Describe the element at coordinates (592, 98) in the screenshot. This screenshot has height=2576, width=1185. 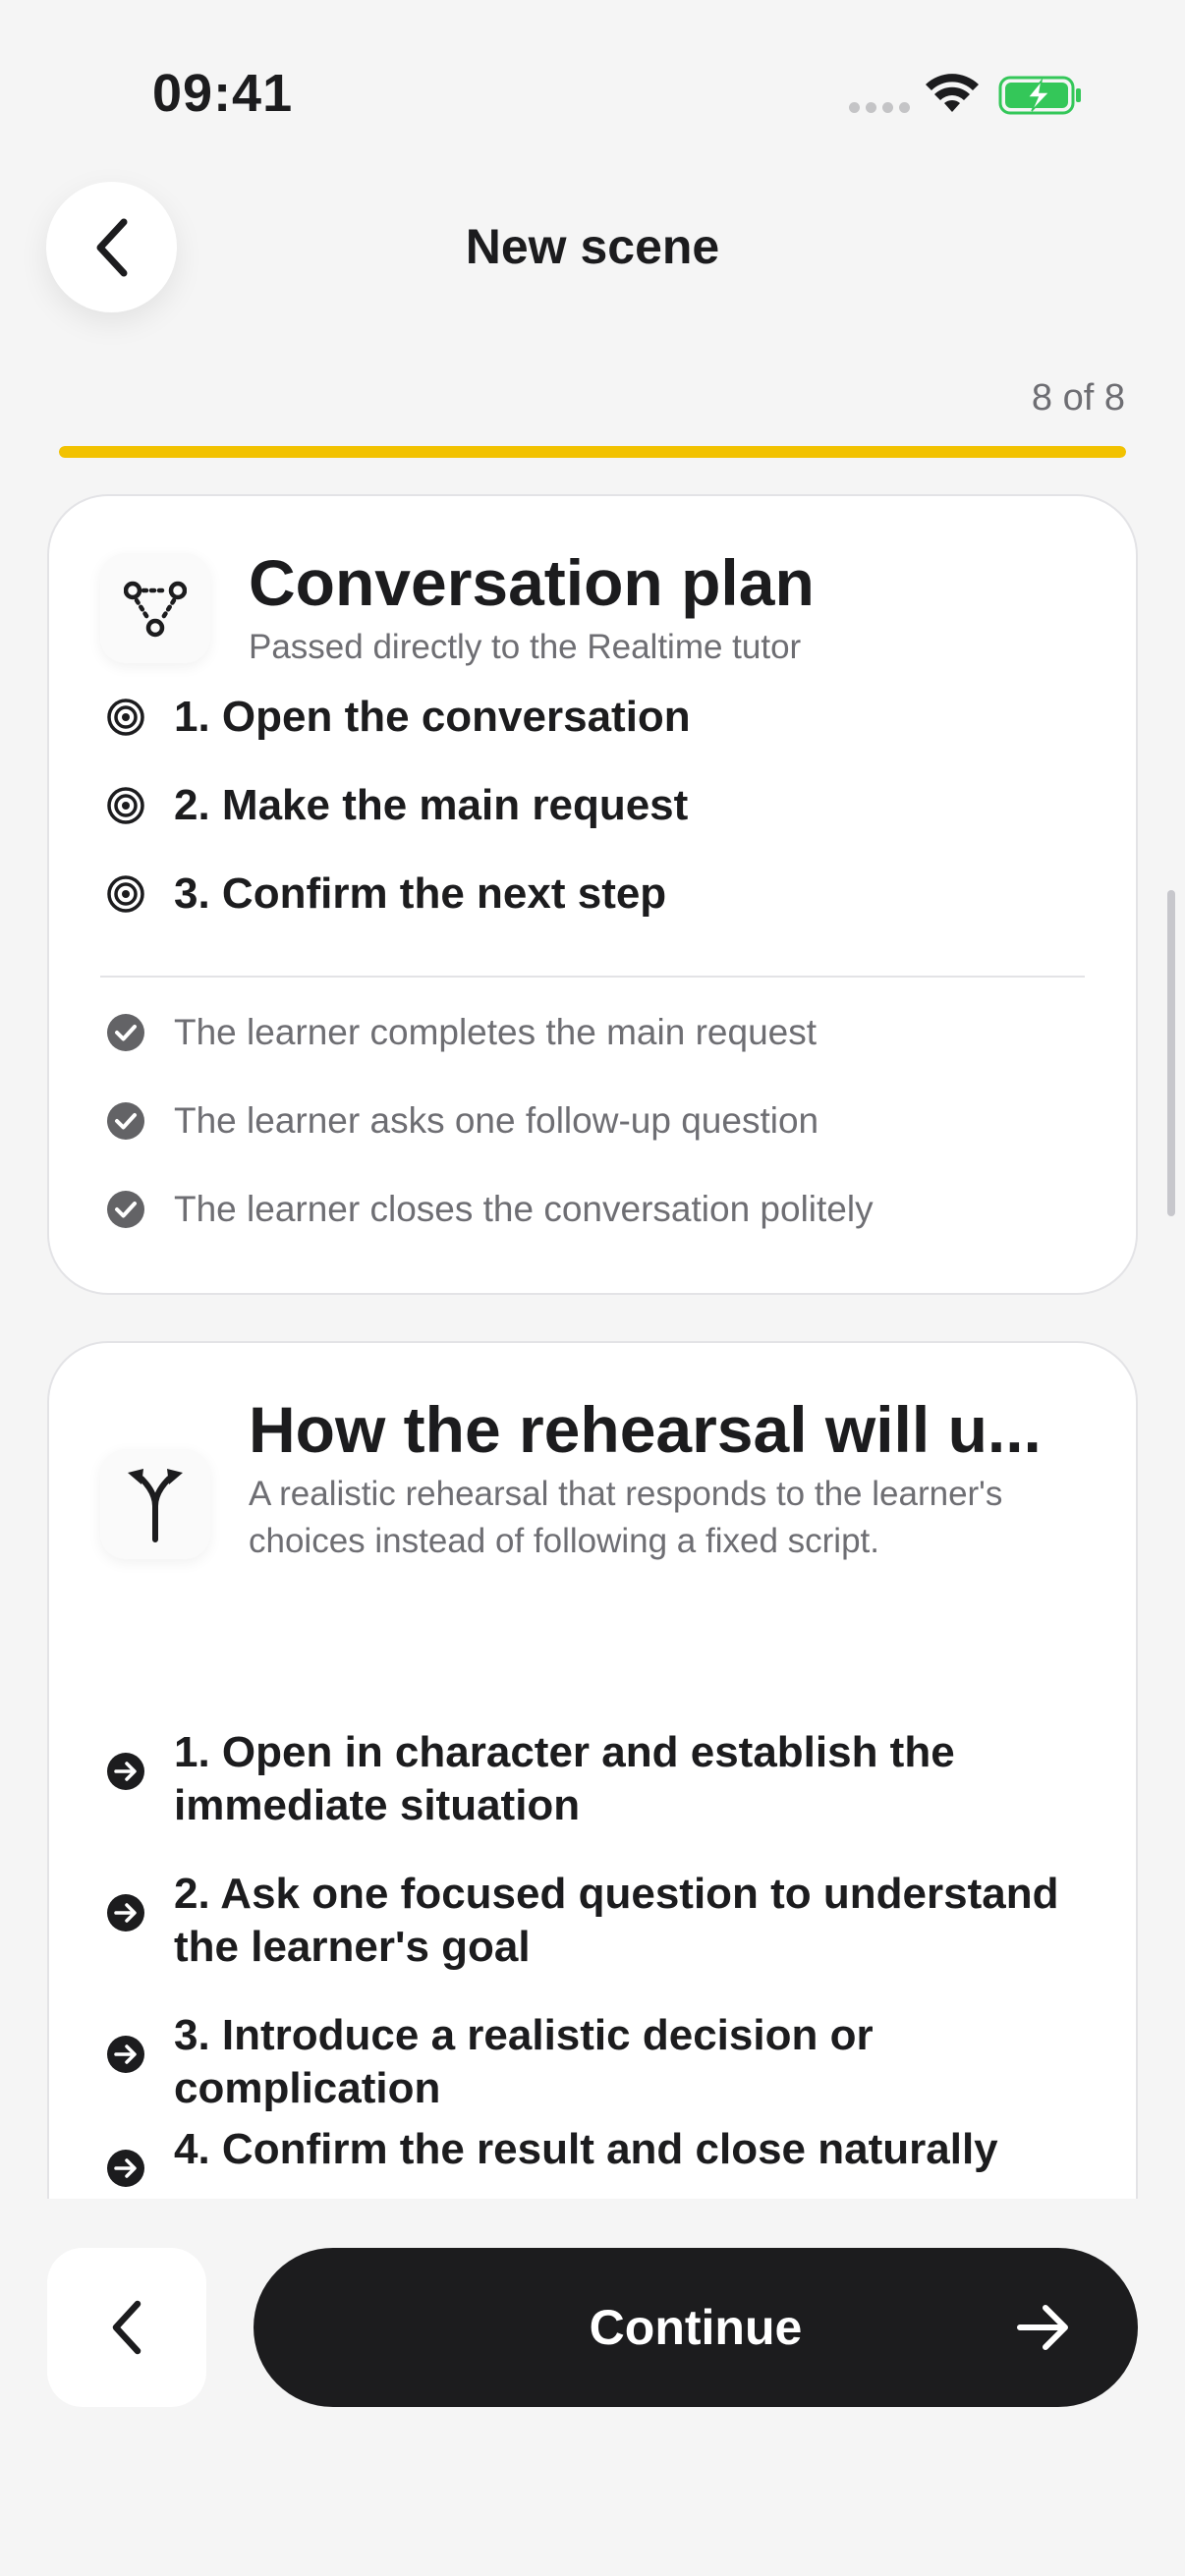
I see `status-bar: 09:41` at that location.